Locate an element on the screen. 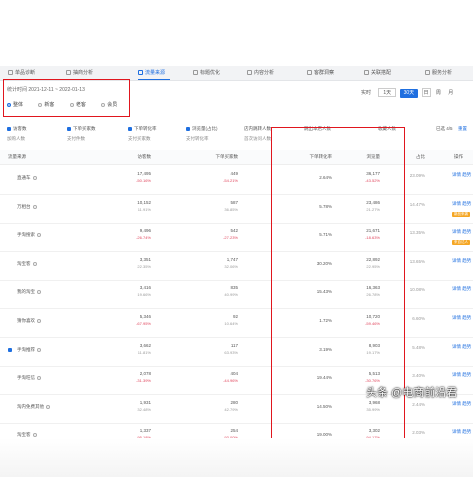 This screenshot has width=473, height=477. metric-pageviews: 浏览量(占比) is located at coordinates (202, 129).